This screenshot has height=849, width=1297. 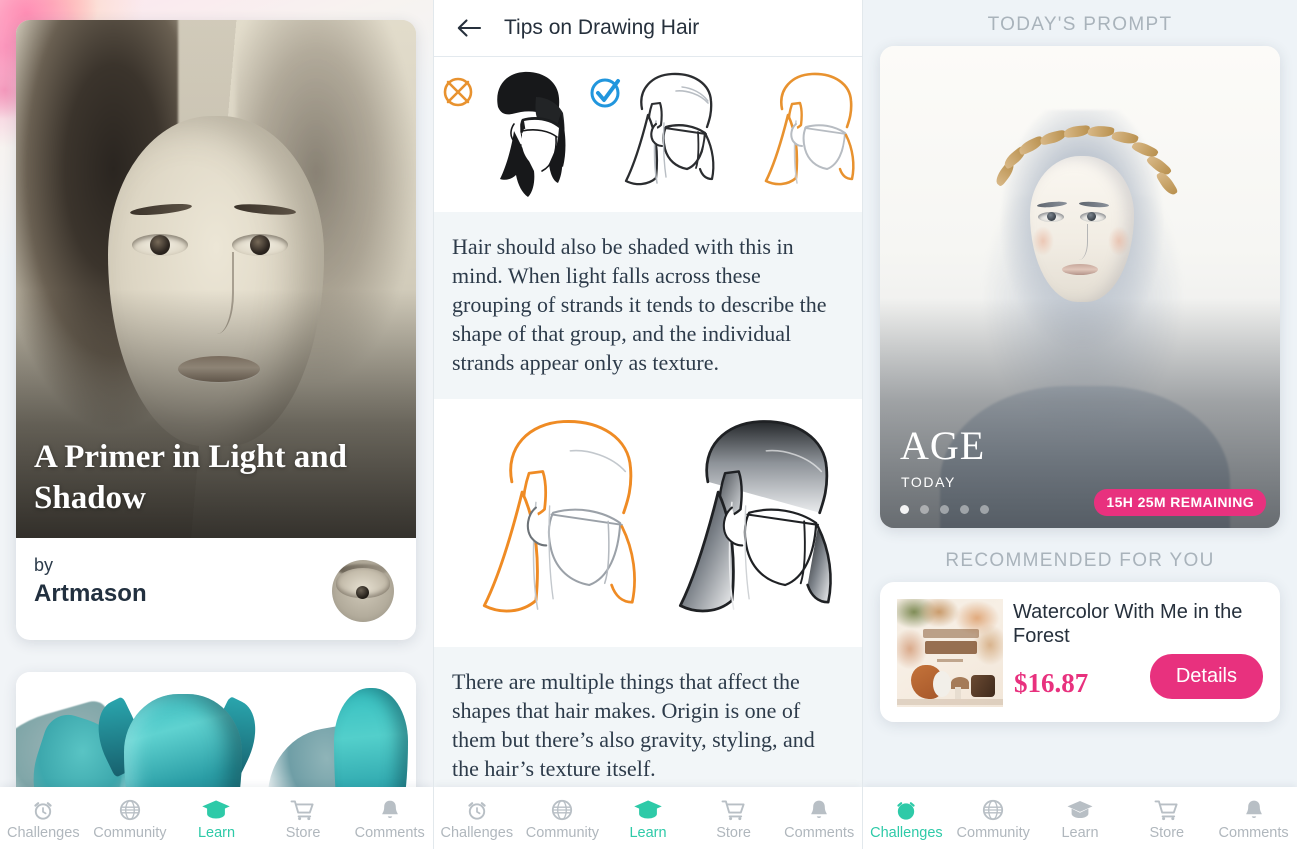 I want to click on details-button: Details, so click(x=1206, y=676).